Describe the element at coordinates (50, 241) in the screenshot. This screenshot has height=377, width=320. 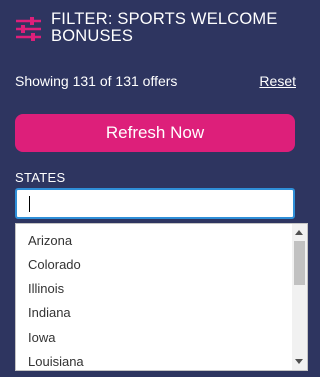
I see `state-option-arizona: Arizona` at that location.